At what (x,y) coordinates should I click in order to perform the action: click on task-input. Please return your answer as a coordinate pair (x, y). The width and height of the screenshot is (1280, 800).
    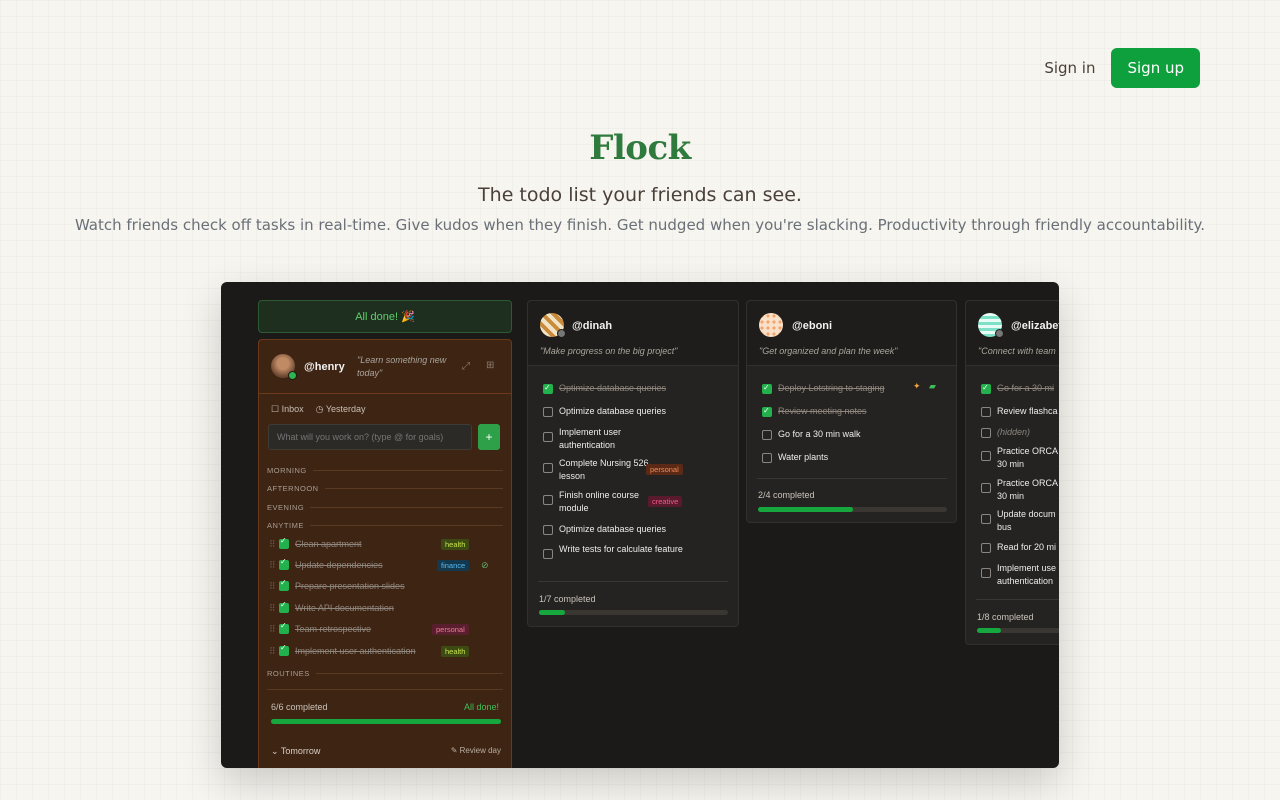
    Looking at the image, I should click on (370, 437).